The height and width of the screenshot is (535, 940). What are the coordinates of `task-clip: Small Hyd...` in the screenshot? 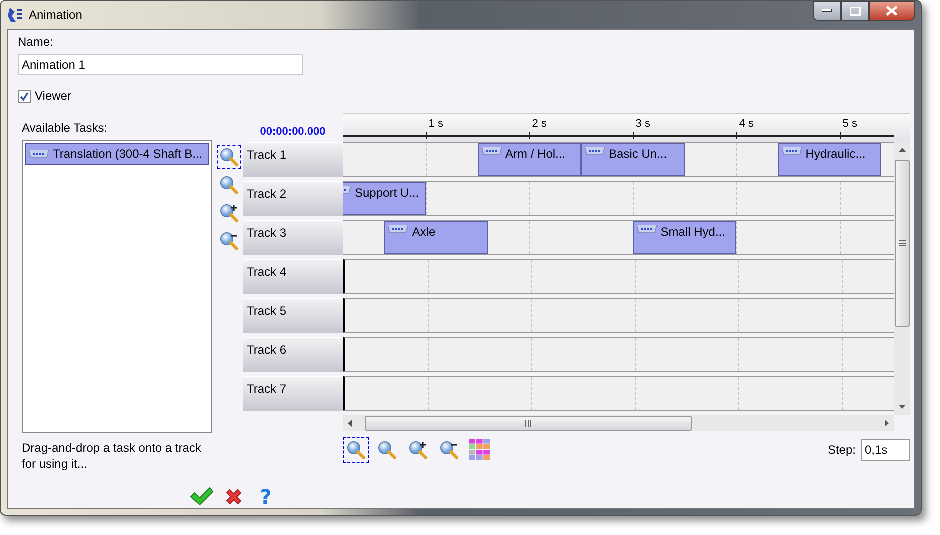 It's located at (684, 237).